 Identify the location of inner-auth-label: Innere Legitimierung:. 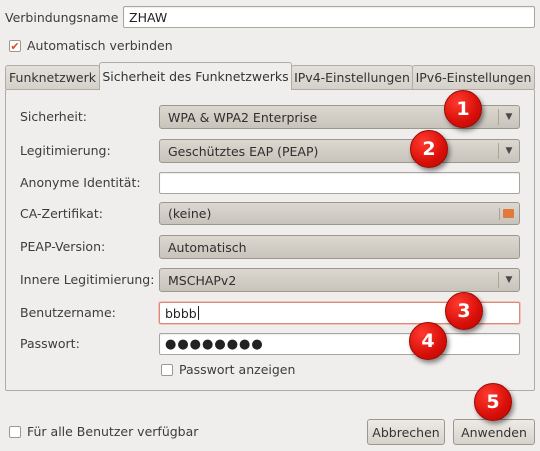
(87, 279).